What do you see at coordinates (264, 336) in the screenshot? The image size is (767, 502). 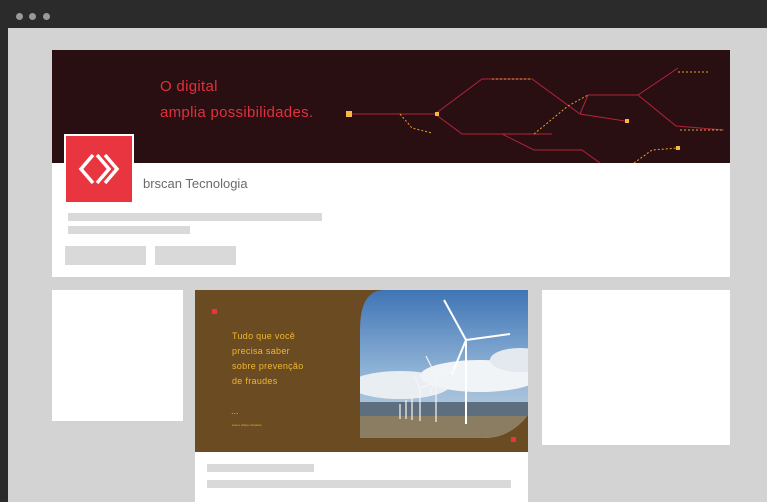 I see `ad-headline-line-1: Tudo que você` at bounding box center [264, 336].